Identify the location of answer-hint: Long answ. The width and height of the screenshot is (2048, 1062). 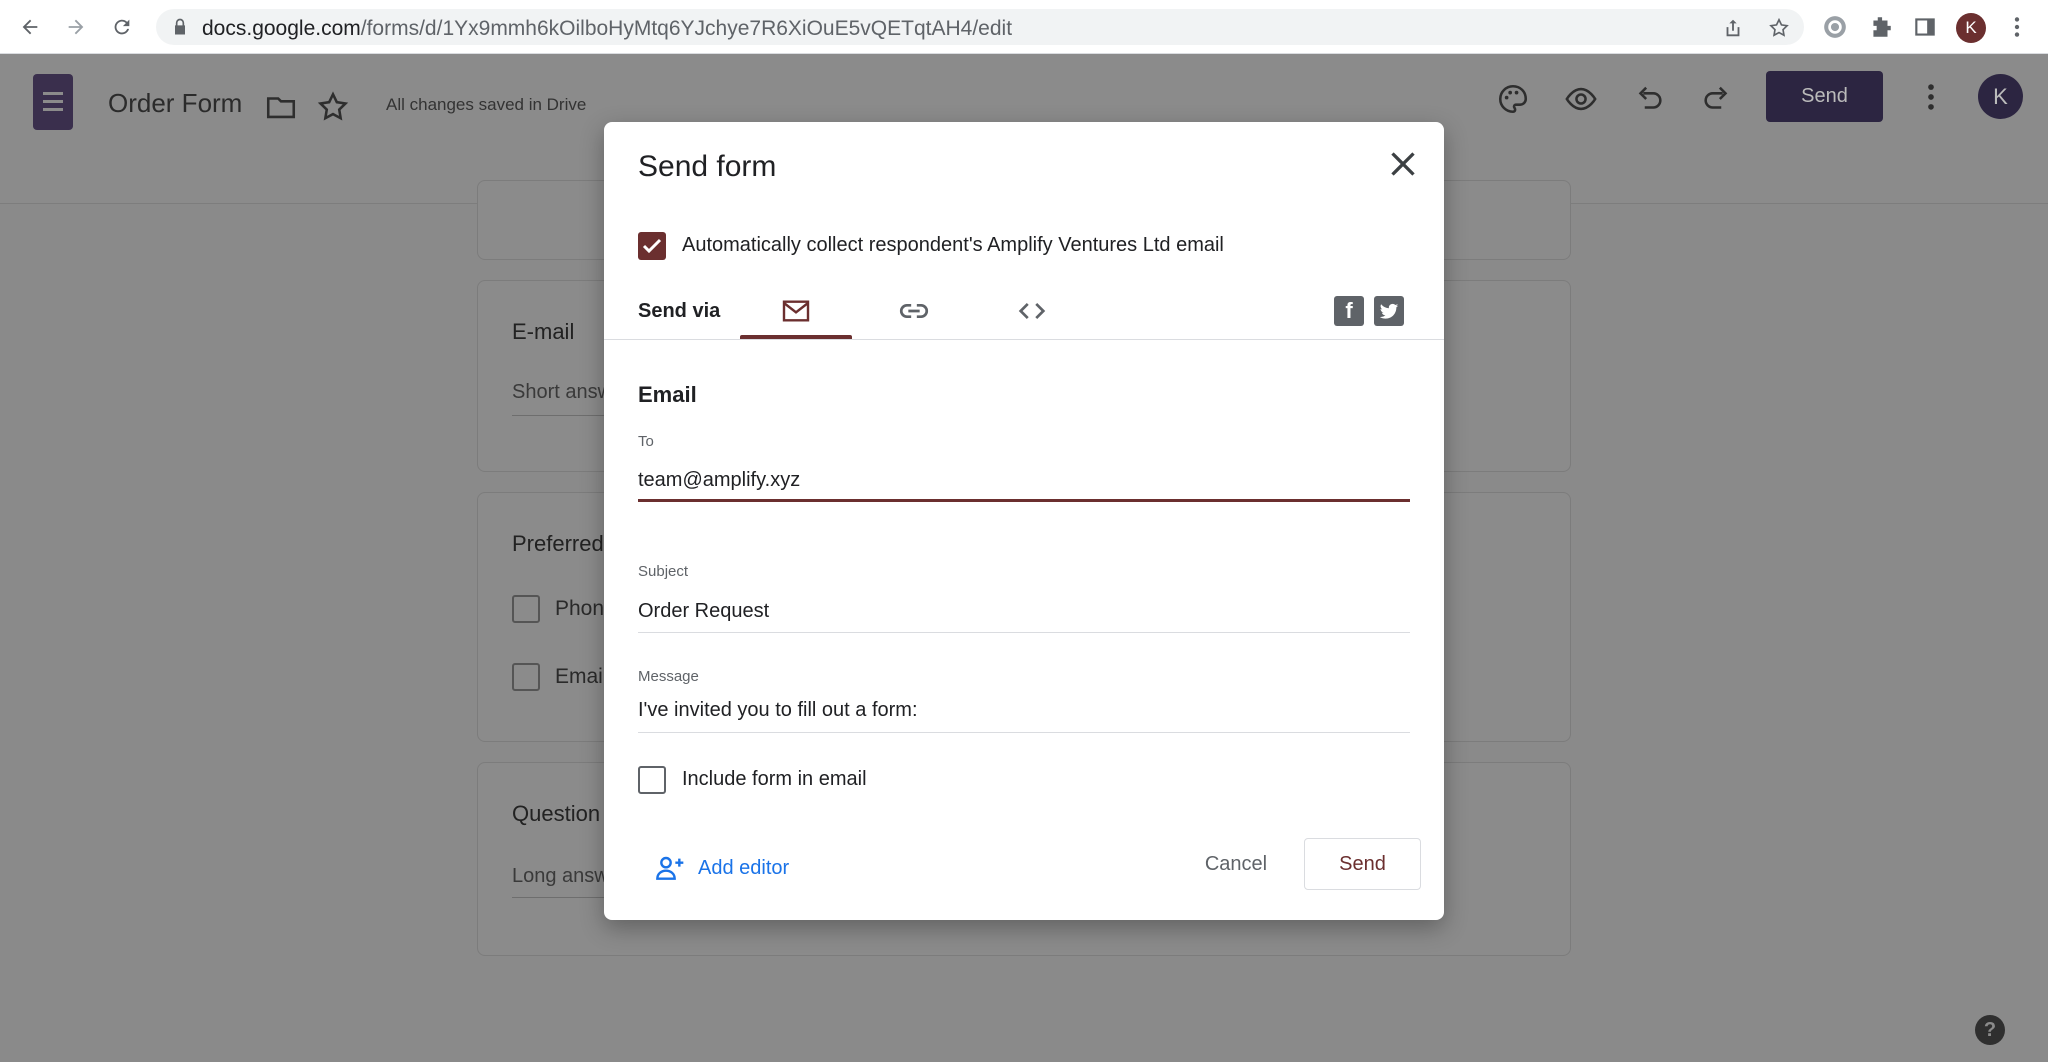
(560, 876).